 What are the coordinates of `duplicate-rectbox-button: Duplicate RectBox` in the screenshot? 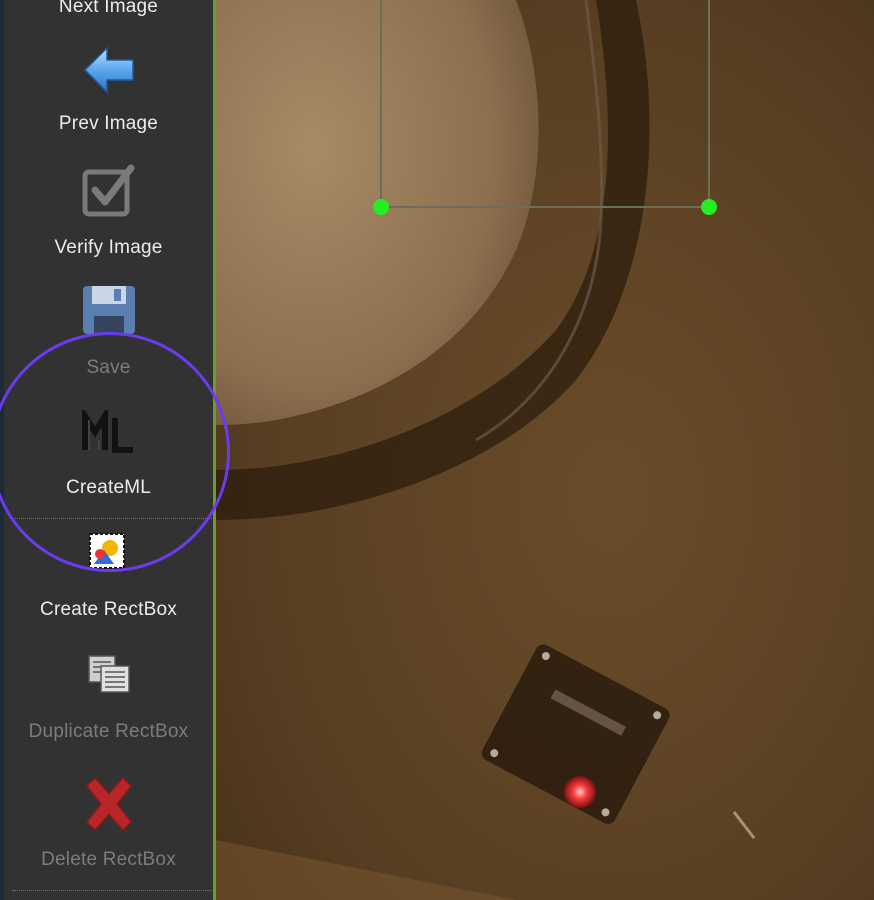 It's located at (108, 732).